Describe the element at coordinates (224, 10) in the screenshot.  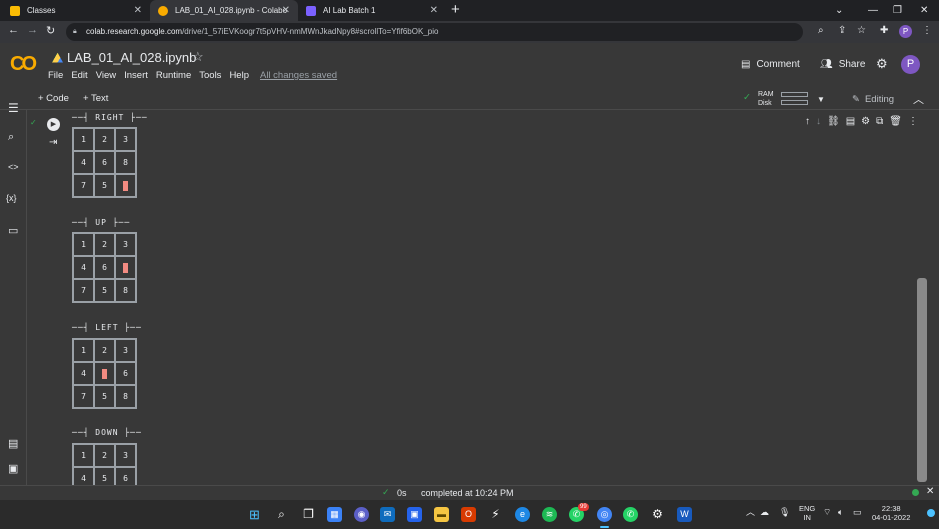
I see `tab-colab: LAB_01_AI_028.ipynb - Colaborat ✕` at that location.